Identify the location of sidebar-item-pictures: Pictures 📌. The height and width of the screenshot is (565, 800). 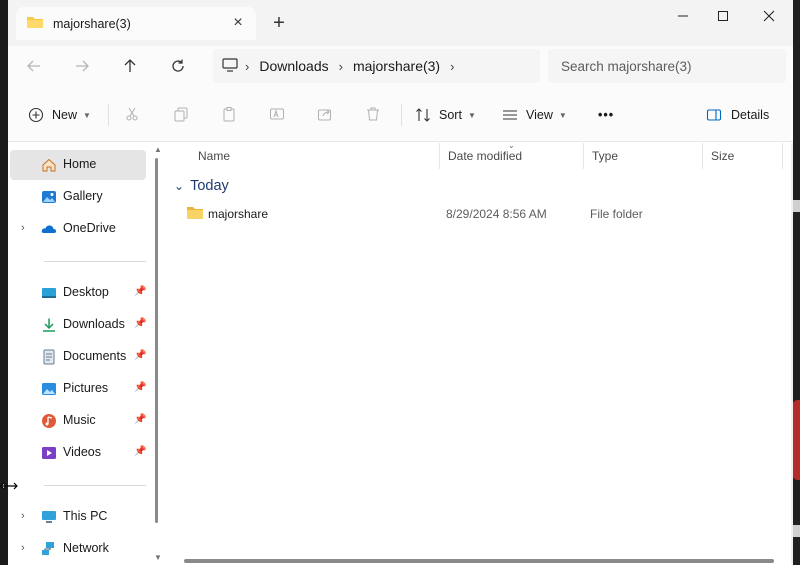
(78, 389).